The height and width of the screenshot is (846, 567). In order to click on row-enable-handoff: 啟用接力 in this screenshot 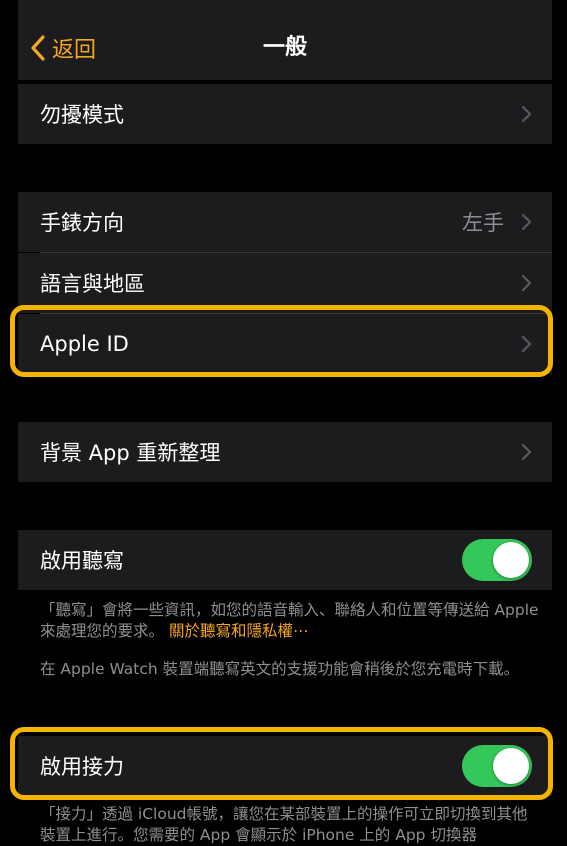, I will do `click(285, 766)`.